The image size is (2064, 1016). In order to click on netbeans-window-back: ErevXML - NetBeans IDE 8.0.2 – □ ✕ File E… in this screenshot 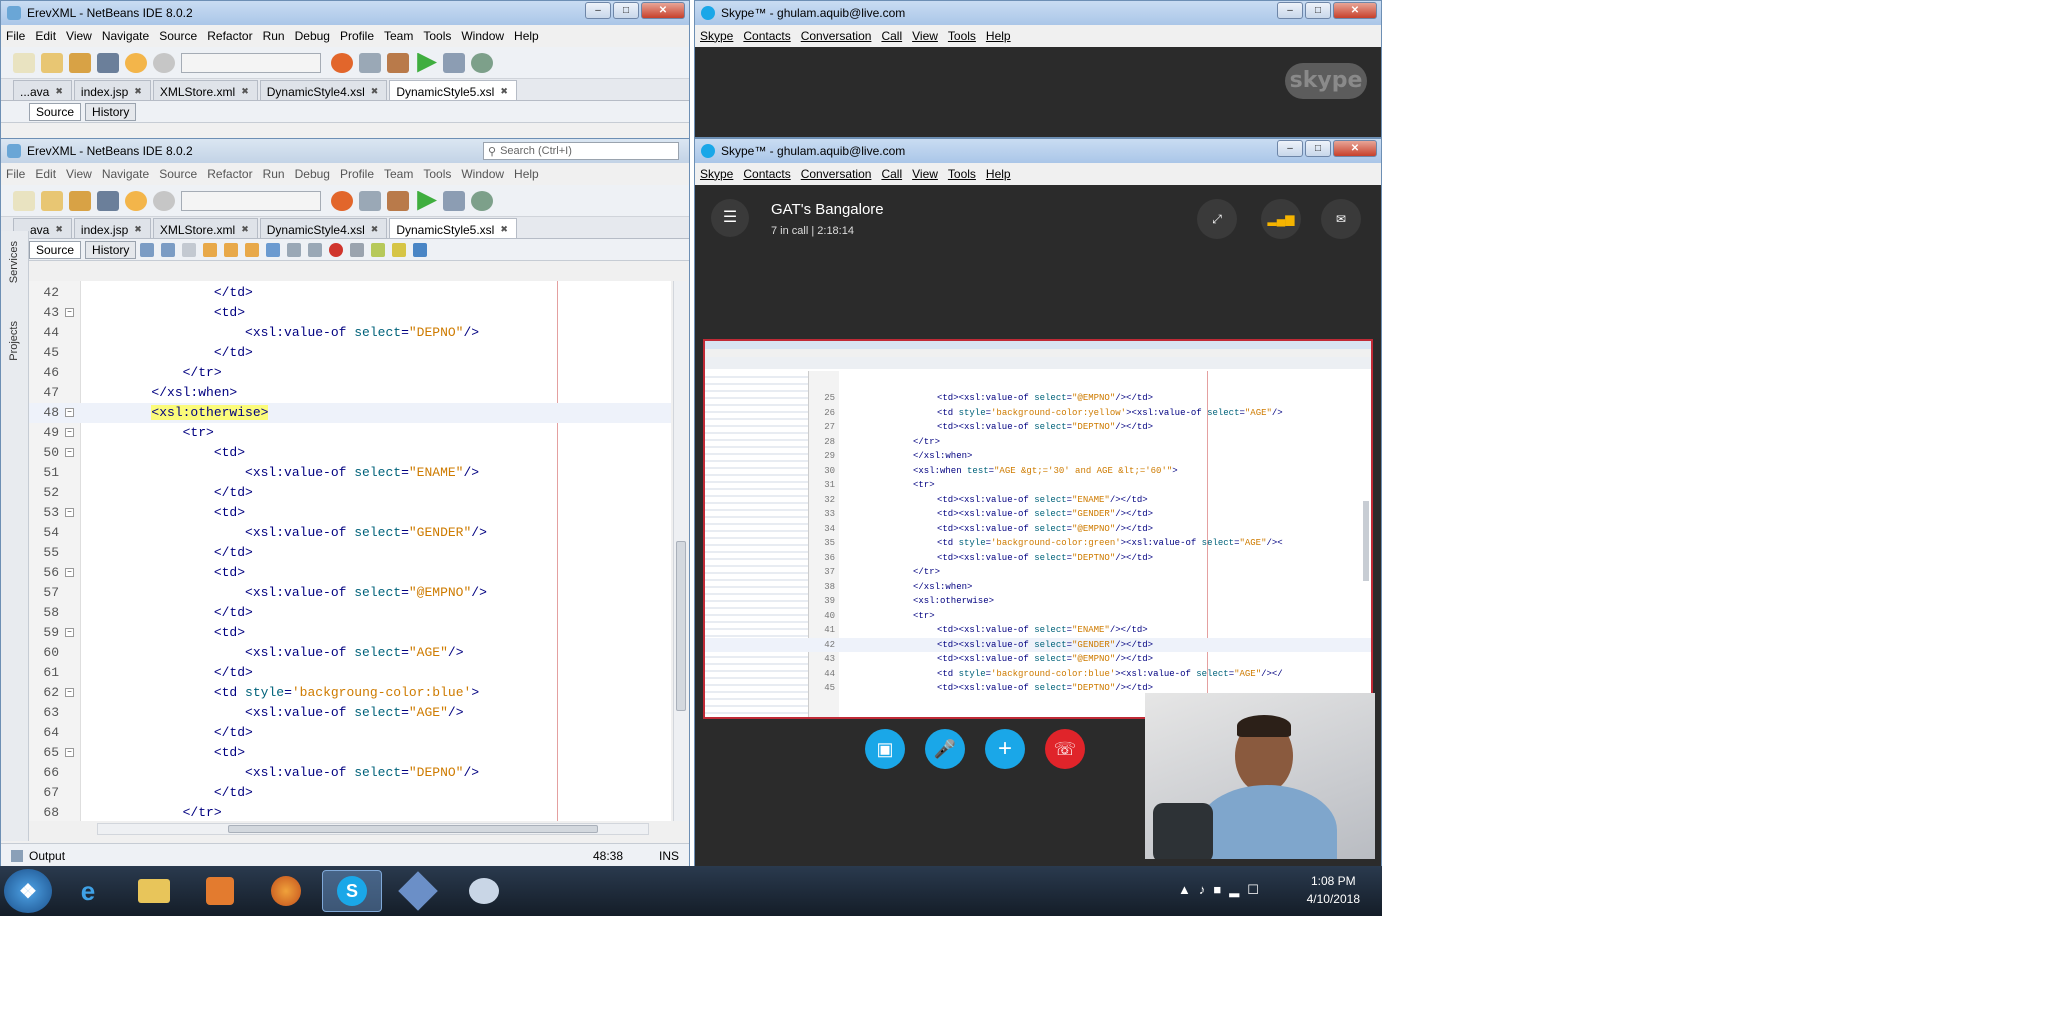, I will do `click(345, 75)`.